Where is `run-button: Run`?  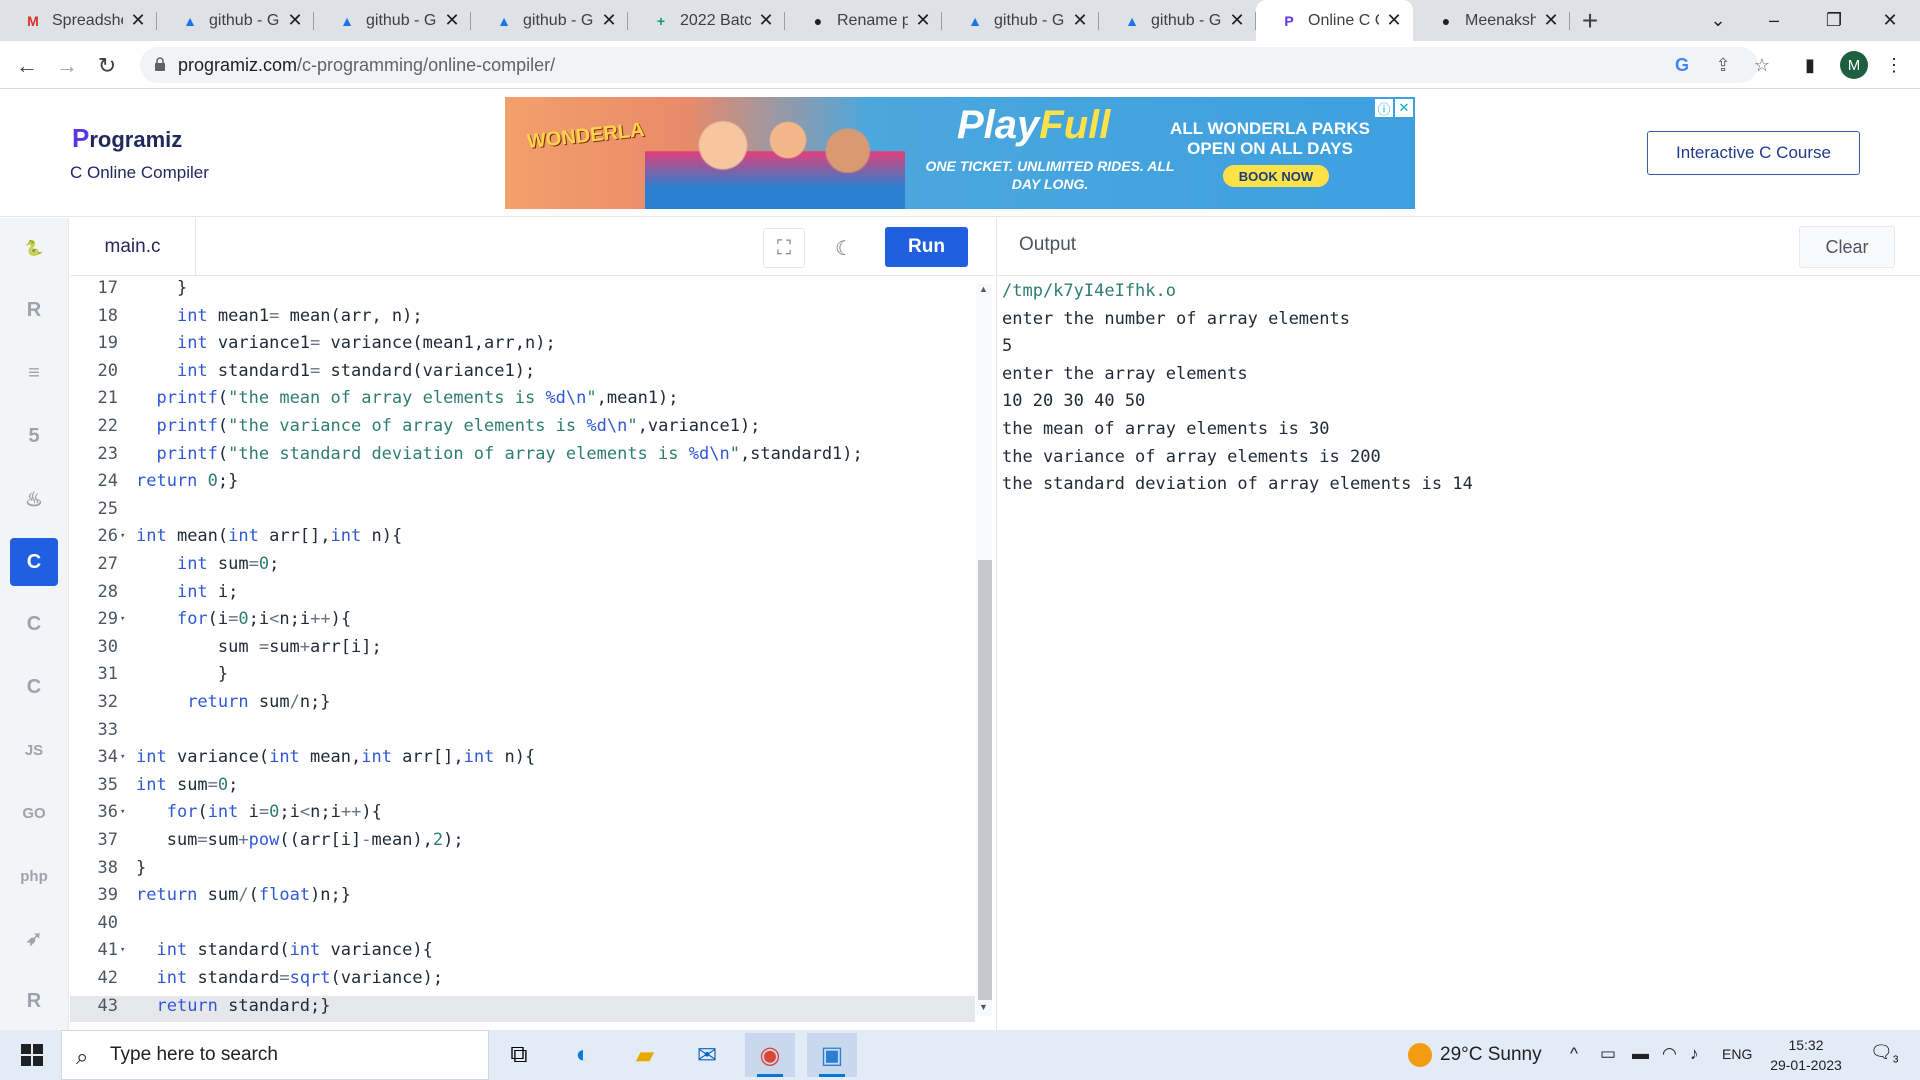 run-button: Run is located at coordinates (926, 247).